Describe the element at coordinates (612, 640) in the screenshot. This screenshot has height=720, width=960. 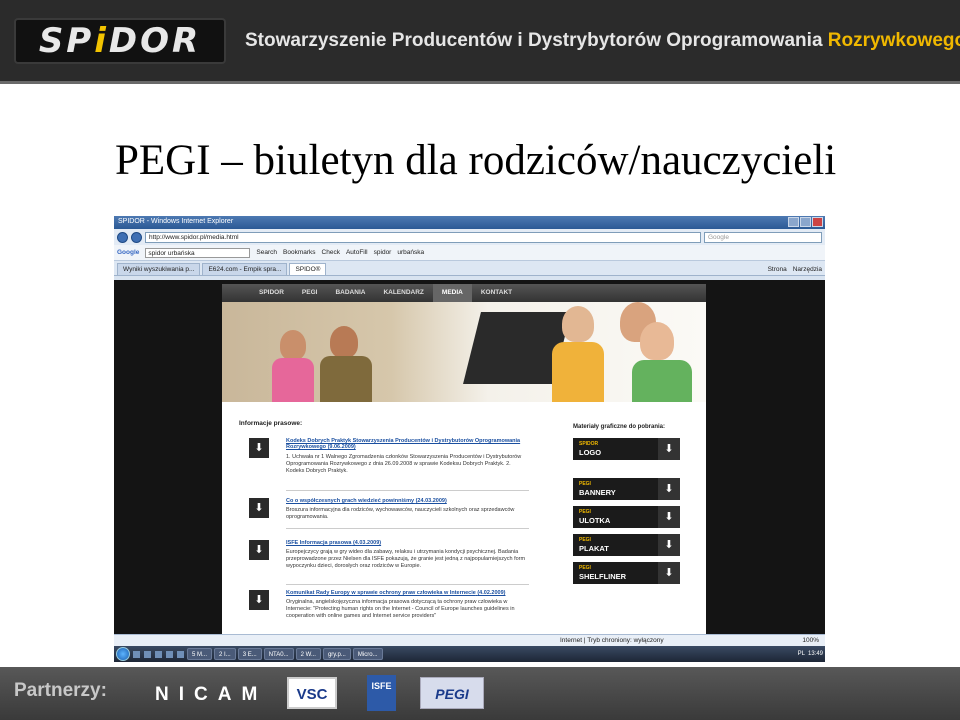
I see `security-zone: Internet | Tryb chroniony: wyłączony` at that location.